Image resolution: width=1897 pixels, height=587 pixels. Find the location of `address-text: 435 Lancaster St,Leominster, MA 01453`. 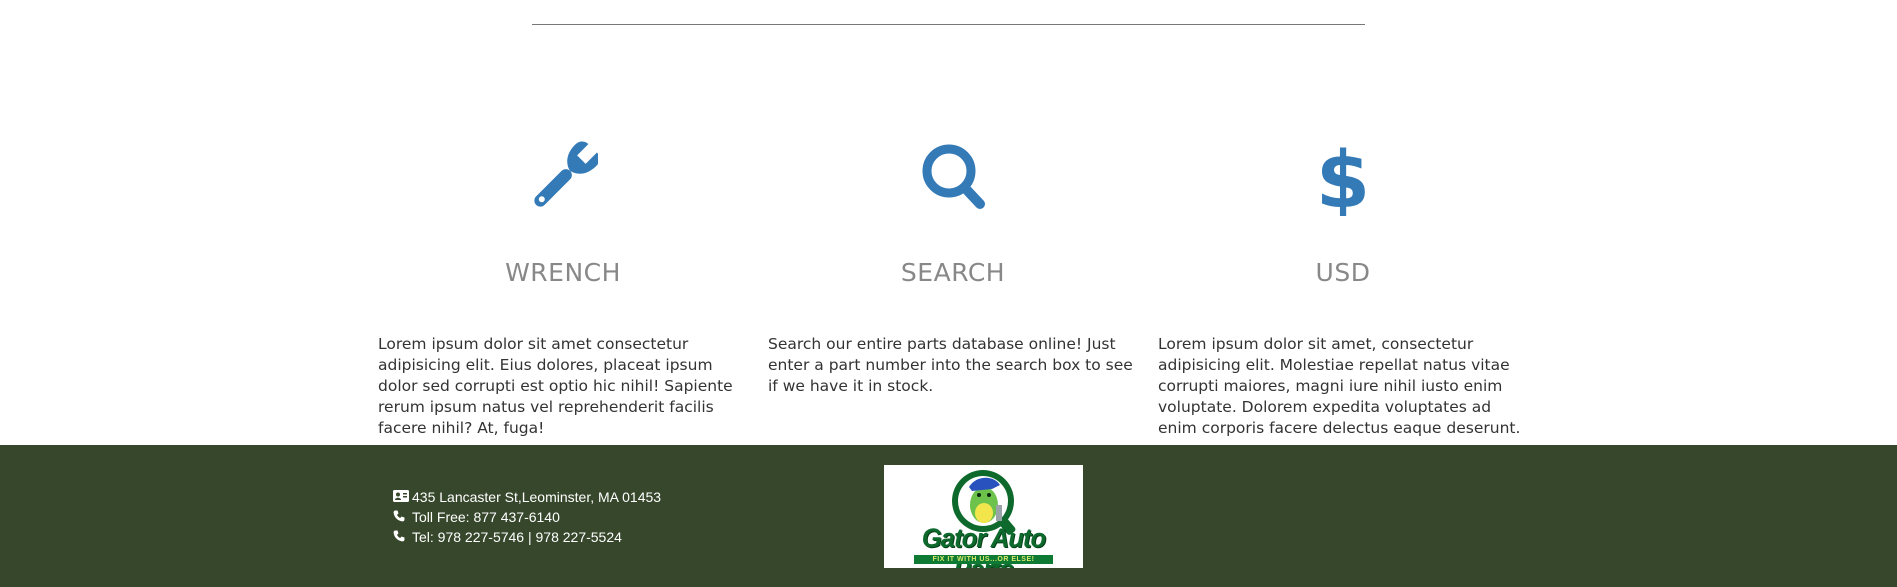

address-text: 435 Lancaster St,Leominster, MA 01453 is located at coordinates (537, 497).